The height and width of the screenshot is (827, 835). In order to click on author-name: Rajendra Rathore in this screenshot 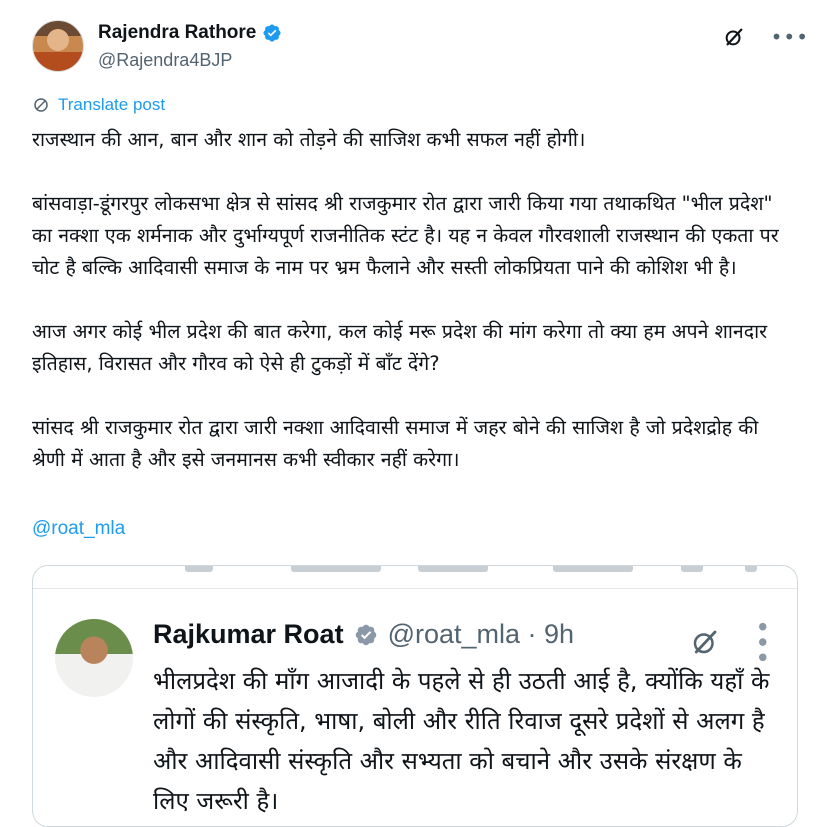, I will do `click(177, 33)`.